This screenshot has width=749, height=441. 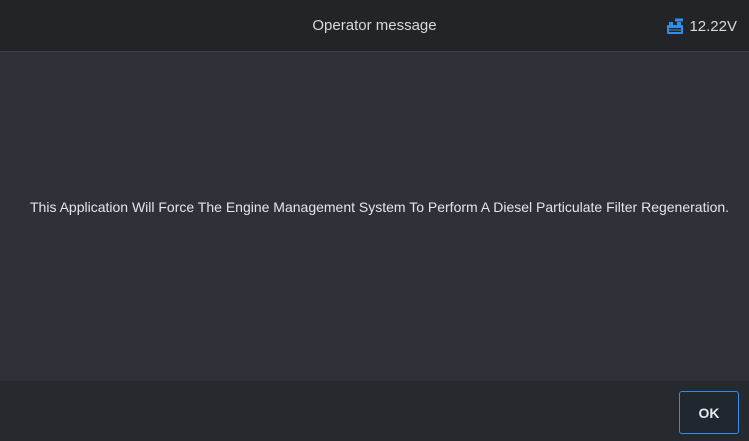 I want to click on car-battery-icon, so click(x=675, y=26).